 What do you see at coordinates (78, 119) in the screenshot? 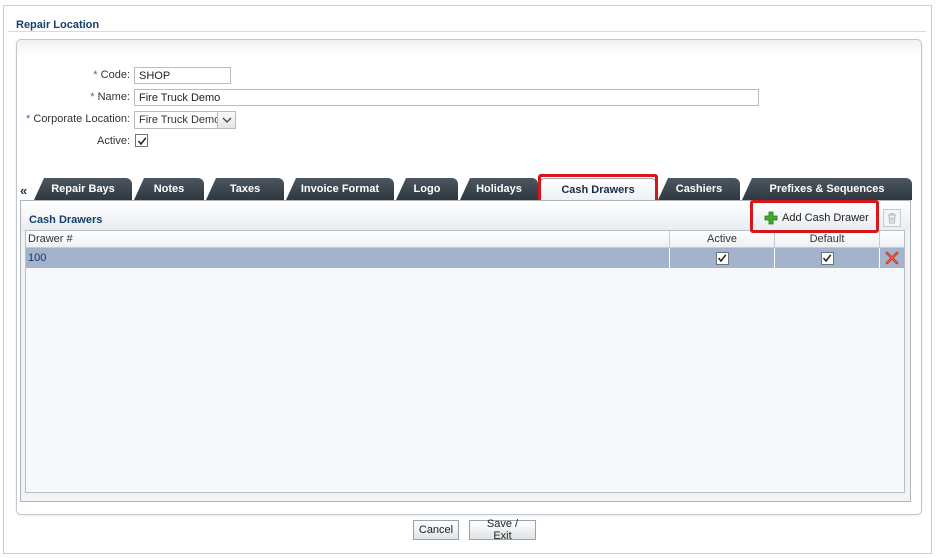
I see `corporate-location-label: * Corporate Location:` at bounding box center [78, 119].